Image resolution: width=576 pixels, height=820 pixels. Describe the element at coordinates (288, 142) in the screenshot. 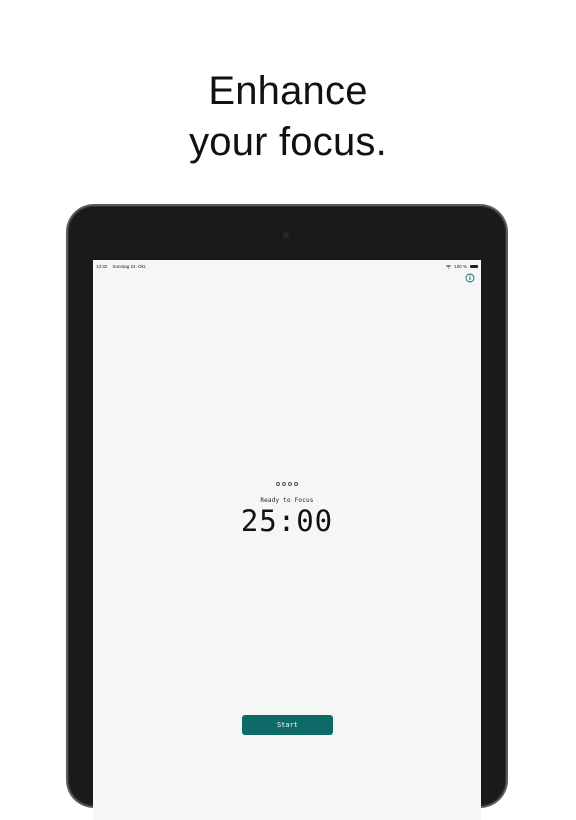

I see `headline-line-2: your focus.` at that location.